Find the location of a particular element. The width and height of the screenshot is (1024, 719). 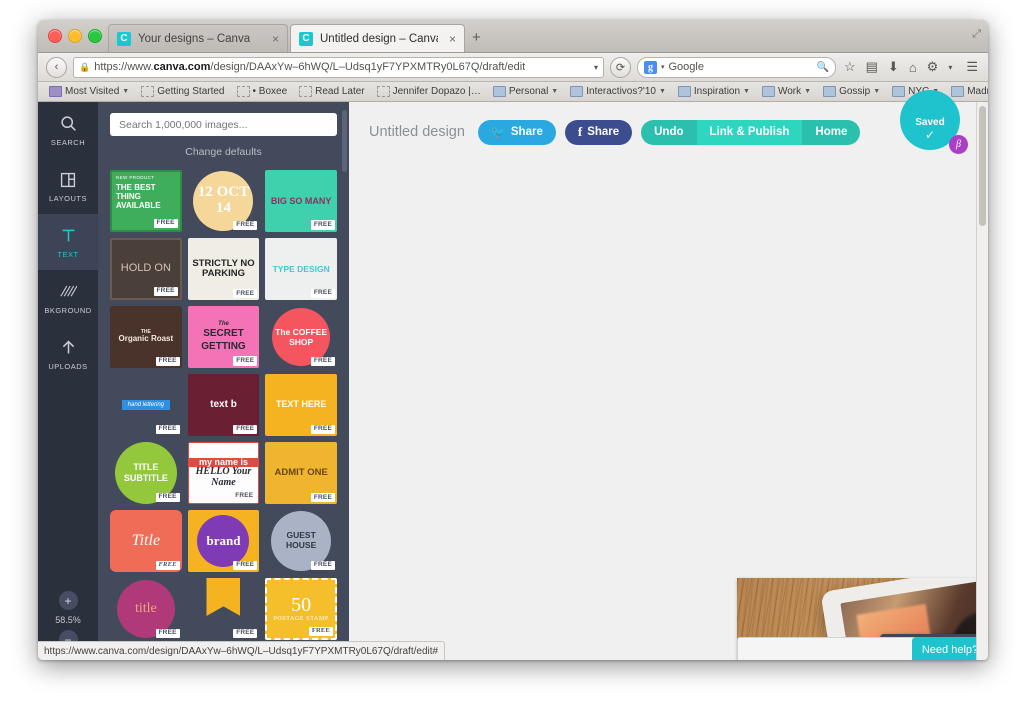

sidebar-item-text: TEXT is located at coordinates (68, 242).